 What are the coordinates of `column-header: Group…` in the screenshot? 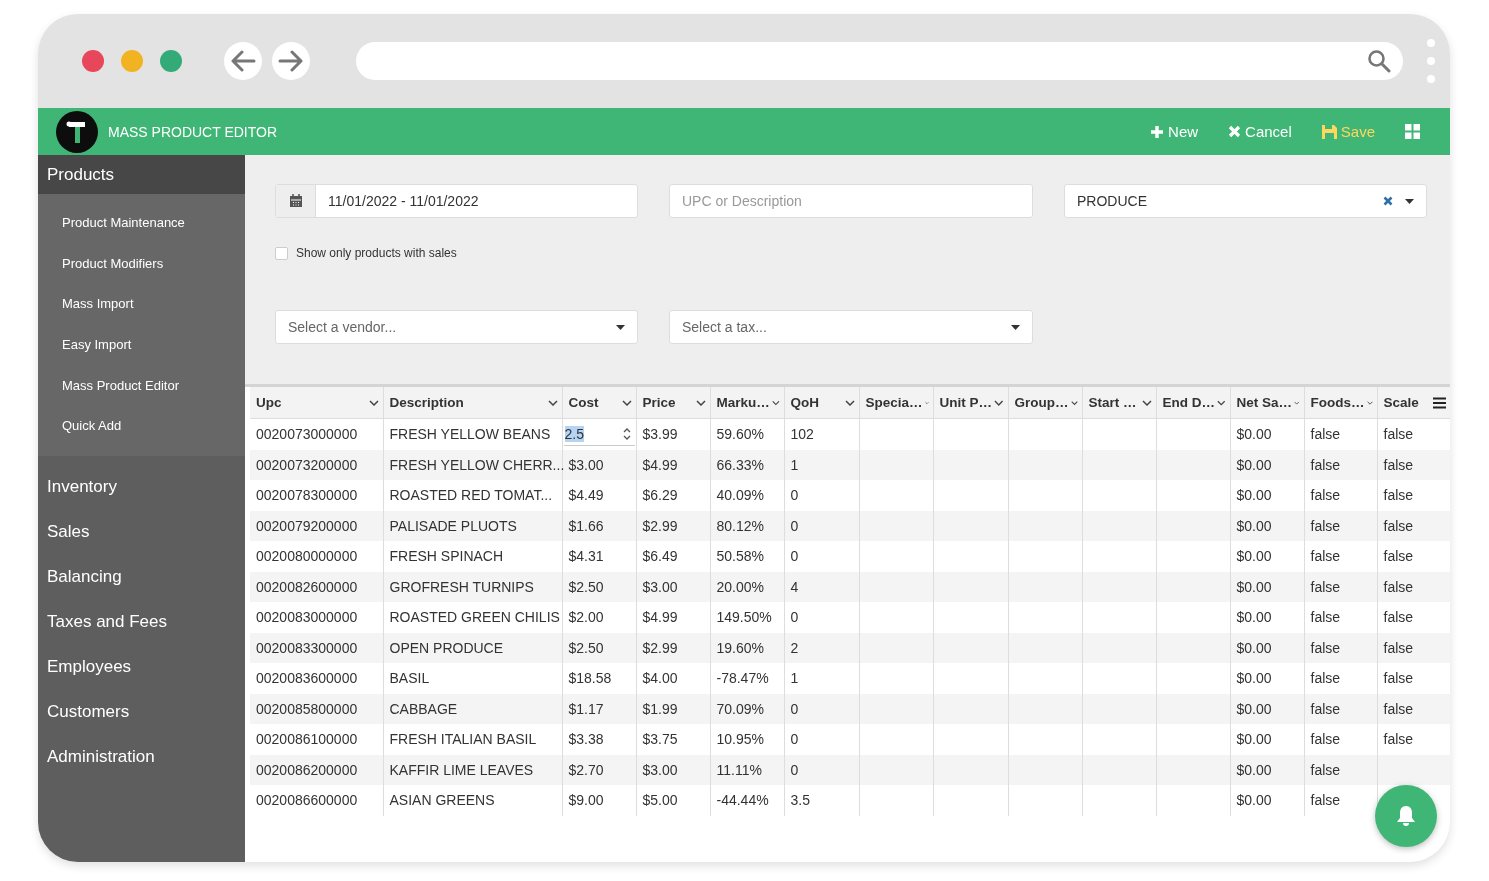 It's located at (1045, 403).